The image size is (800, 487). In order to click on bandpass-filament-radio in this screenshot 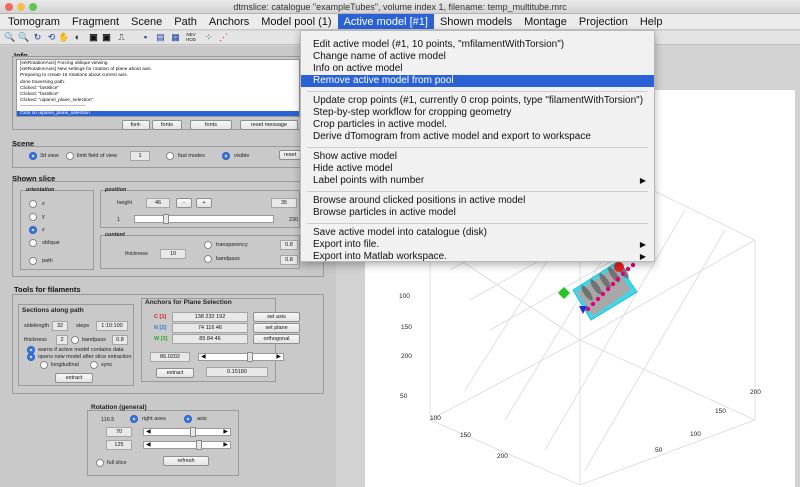, I will do `click(75, 340)`.